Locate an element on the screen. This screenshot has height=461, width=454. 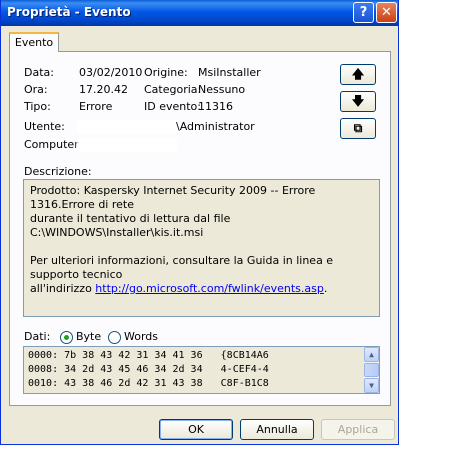
help-button: ? is located at coordinates (363, 12).